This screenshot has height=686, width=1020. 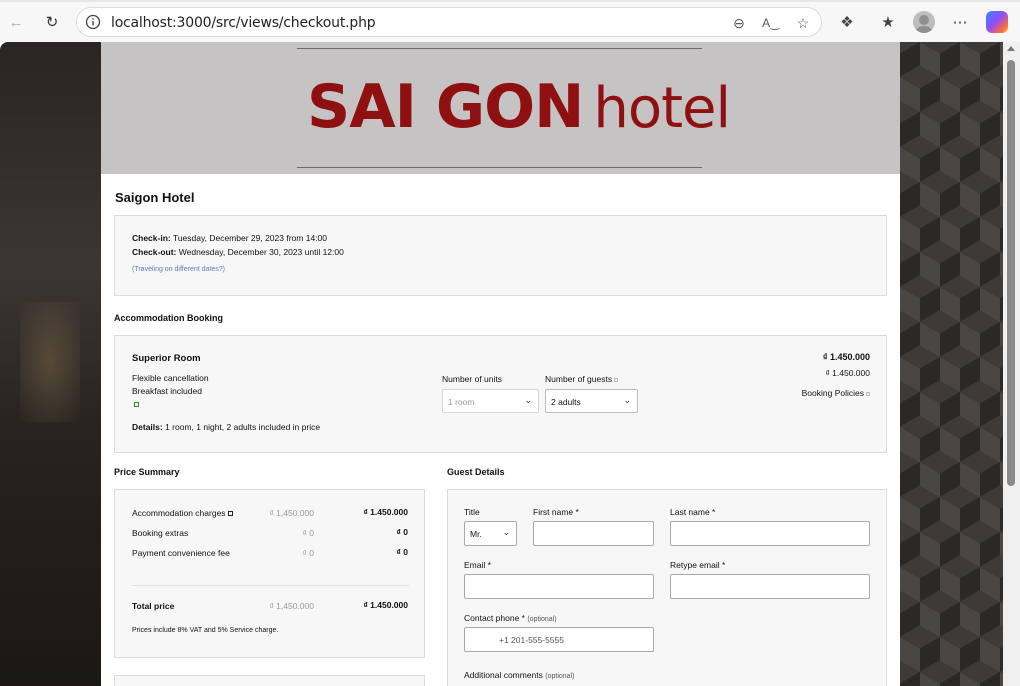 I want to click on room-info-icon, so click(x=135, y=404).